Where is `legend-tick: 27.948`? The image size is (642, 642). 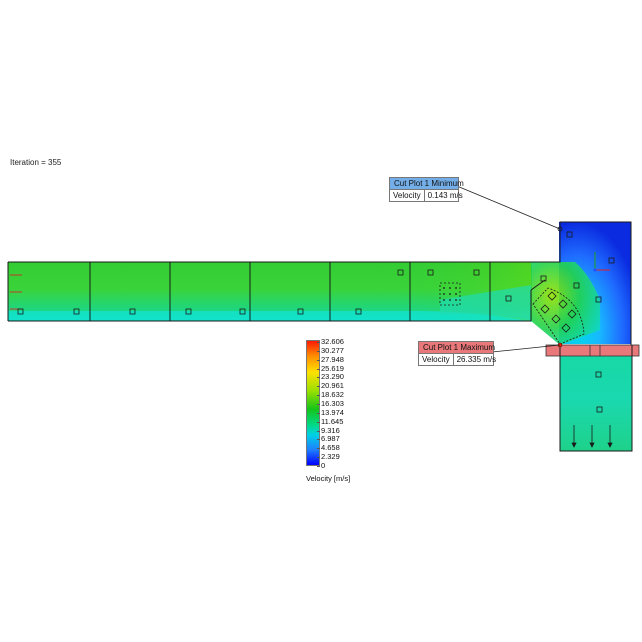
legend-tick: 27.948 is located at coordinates (330, 359).